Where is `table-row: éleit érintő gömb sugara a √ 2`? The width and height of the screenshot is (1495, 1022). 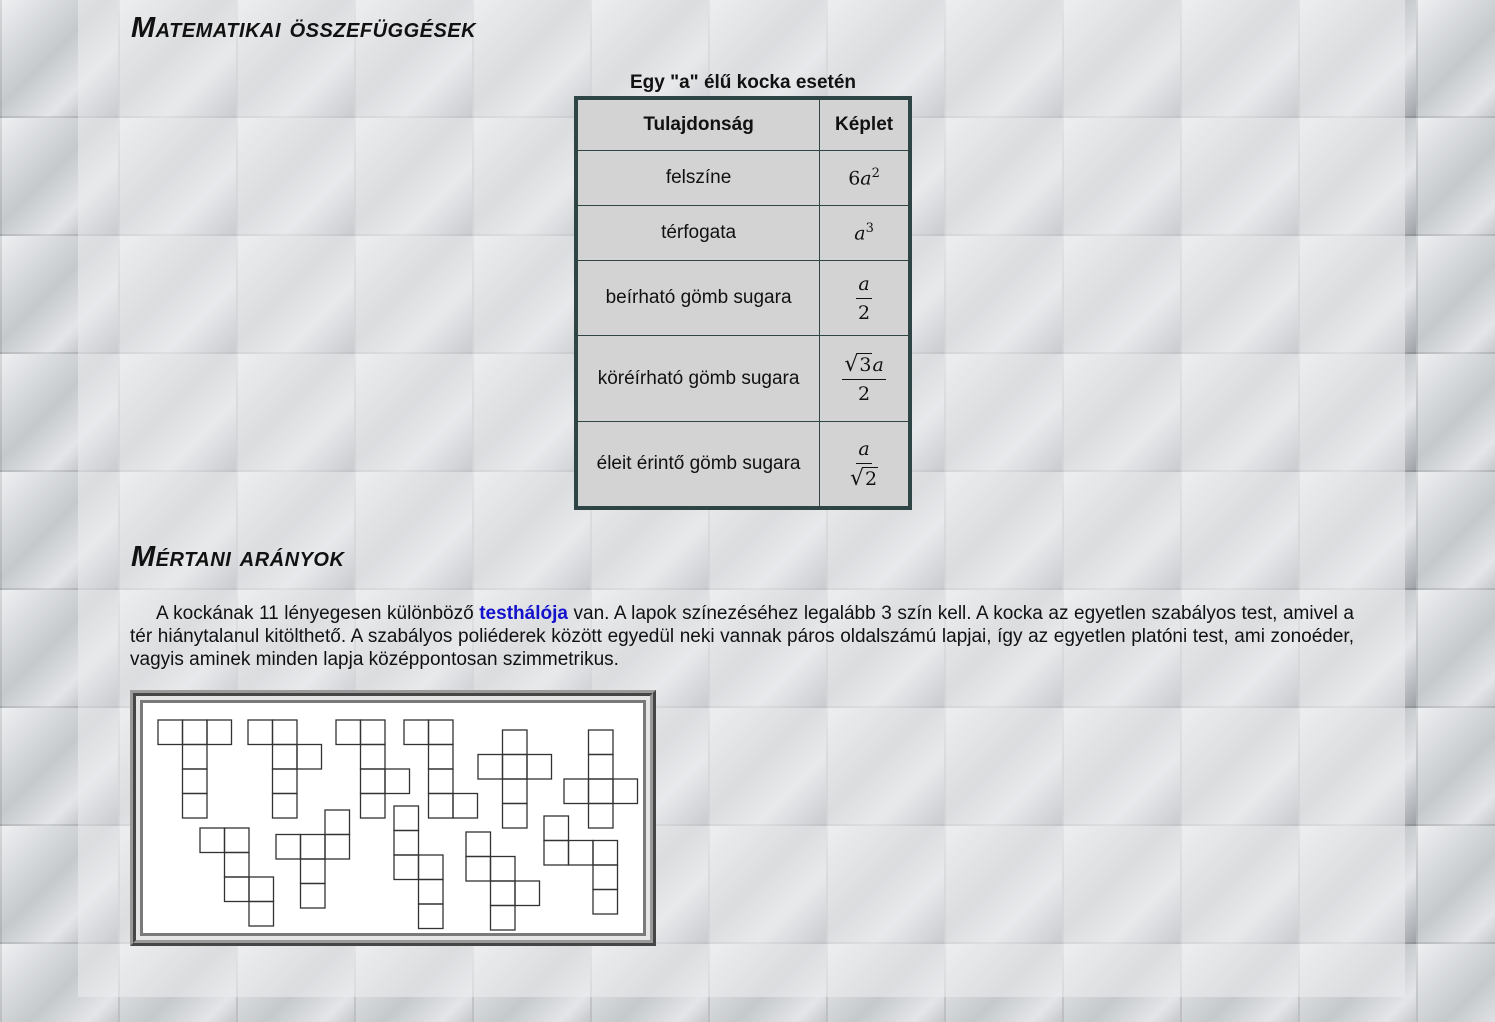
table-row: éleit érintő gömb sugara a √ 2 is located at coordinates (743, 464).